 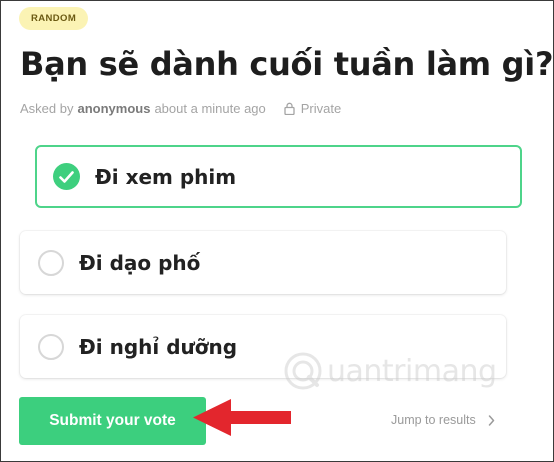 What do you see at coordinates (278, 176) in the screenshot?
I see `option-0: Đi xem phim` at bounding box center [278, 176].